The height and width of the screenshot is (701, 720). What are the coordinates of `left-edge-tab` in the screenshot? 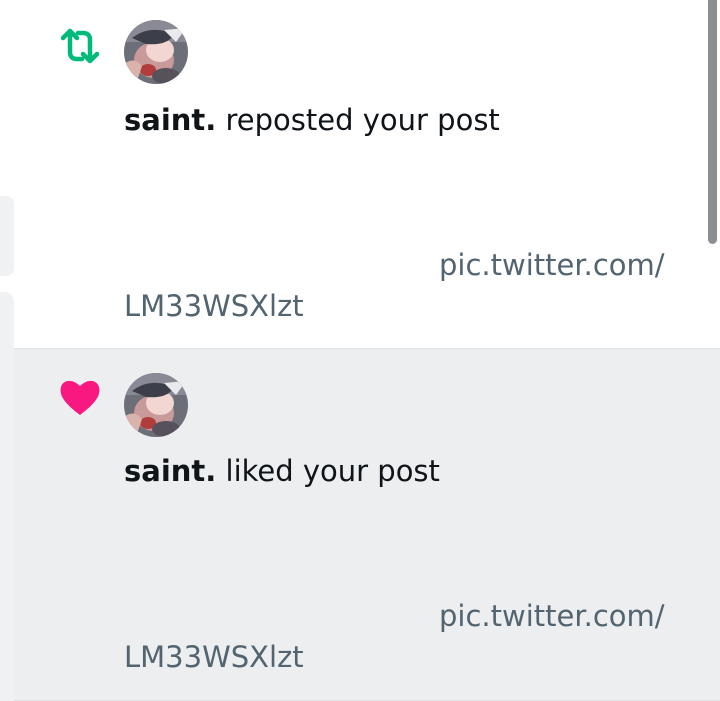 It's located at (7, 236).